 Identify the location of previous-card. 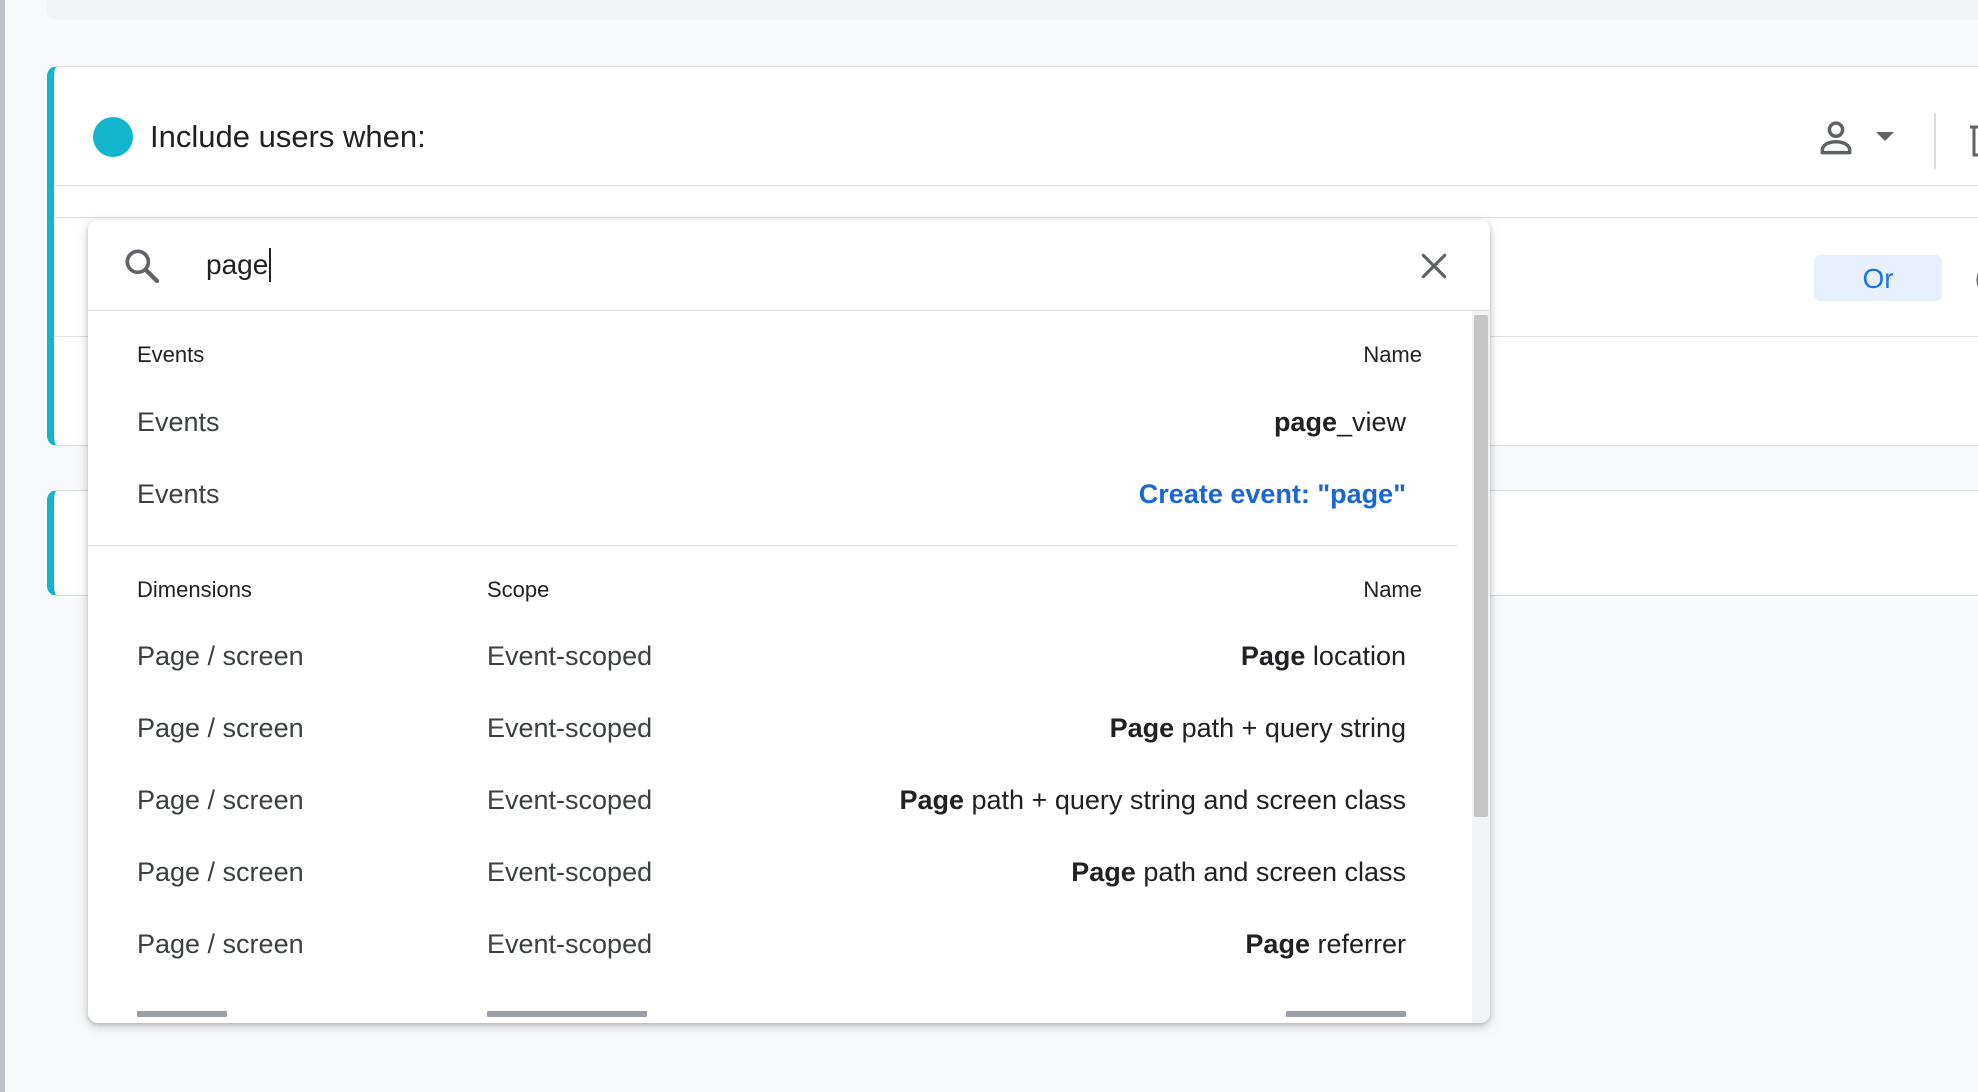
(1012, 10).